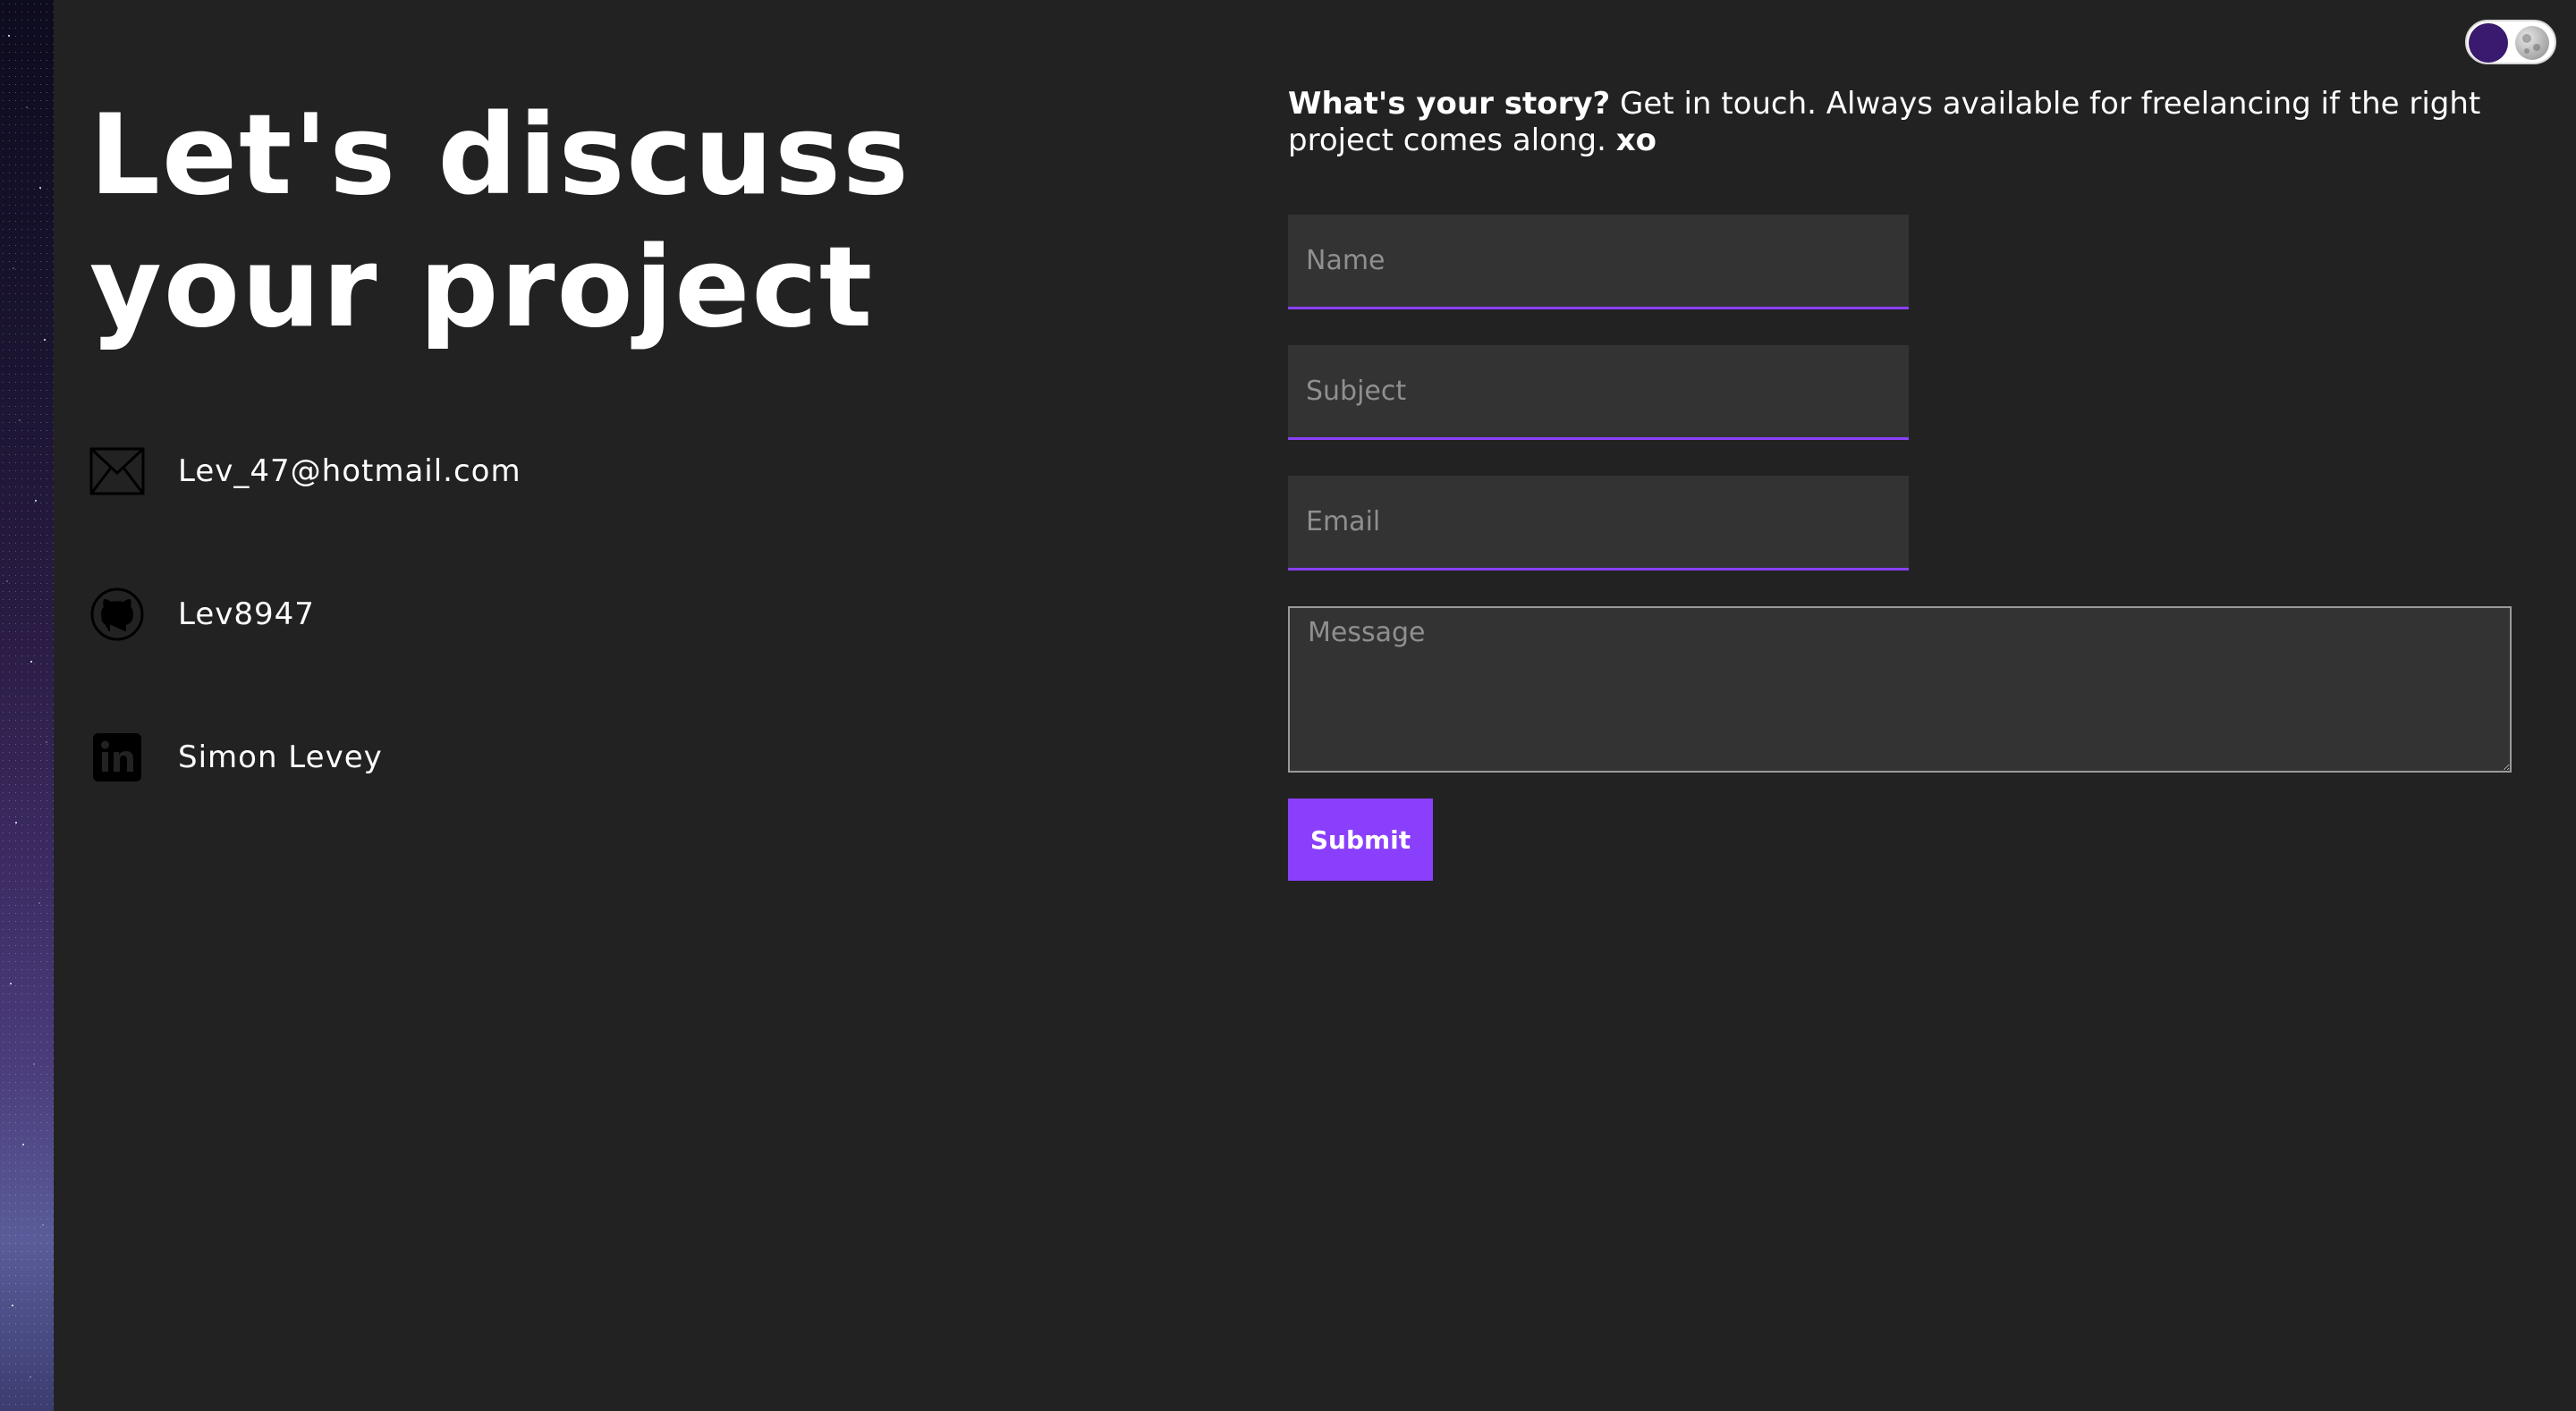 Image resolution: width=2576 pixels, height=1411 pixels. I want to click on contact-email: Lev_47@hotmail.com, so click(305, 471).